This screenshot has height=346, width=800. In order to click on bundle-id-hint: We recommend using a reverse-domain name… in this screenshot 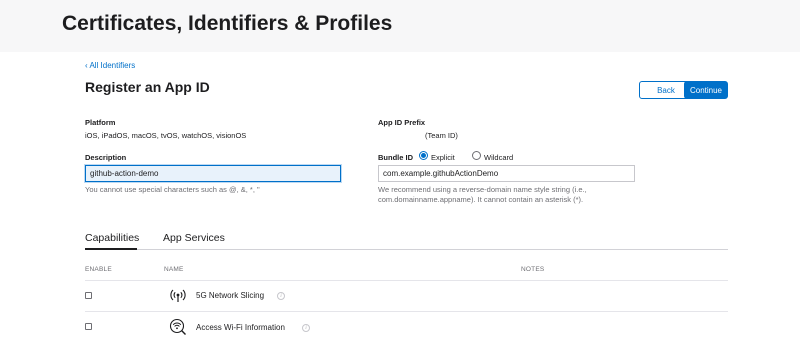, I will do `click(482, 194)`.